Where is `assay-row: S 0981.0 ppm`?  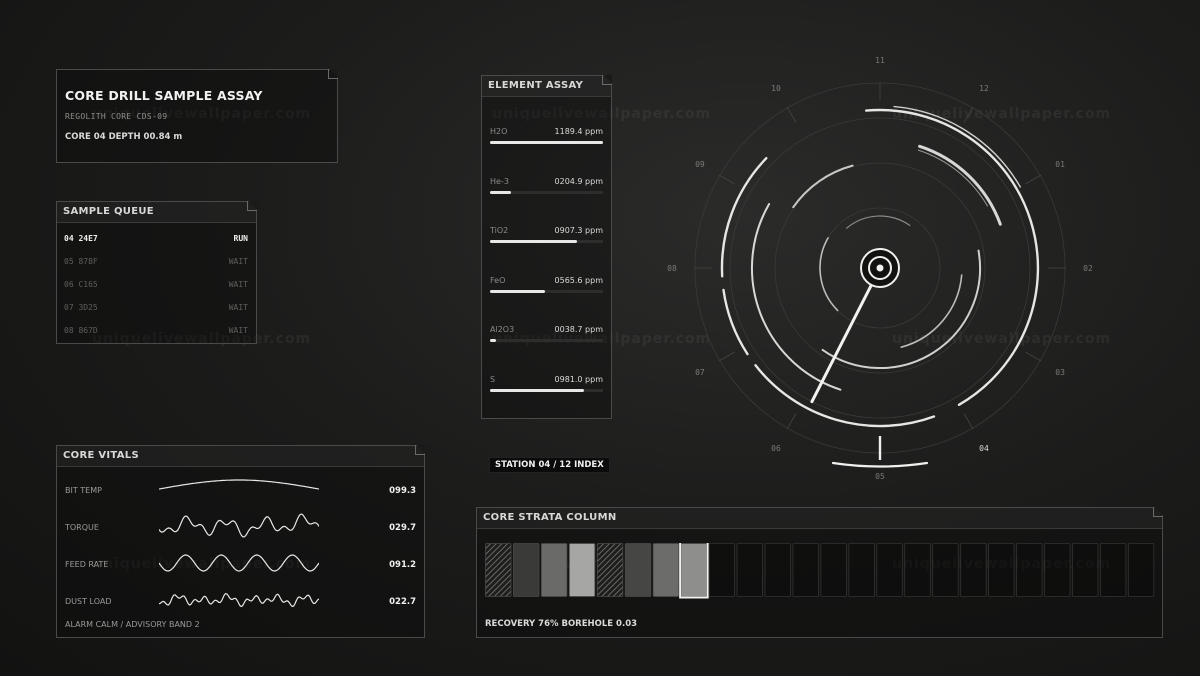 assay-row: S 0981.0 ppm is located at coordinates (546, 390).